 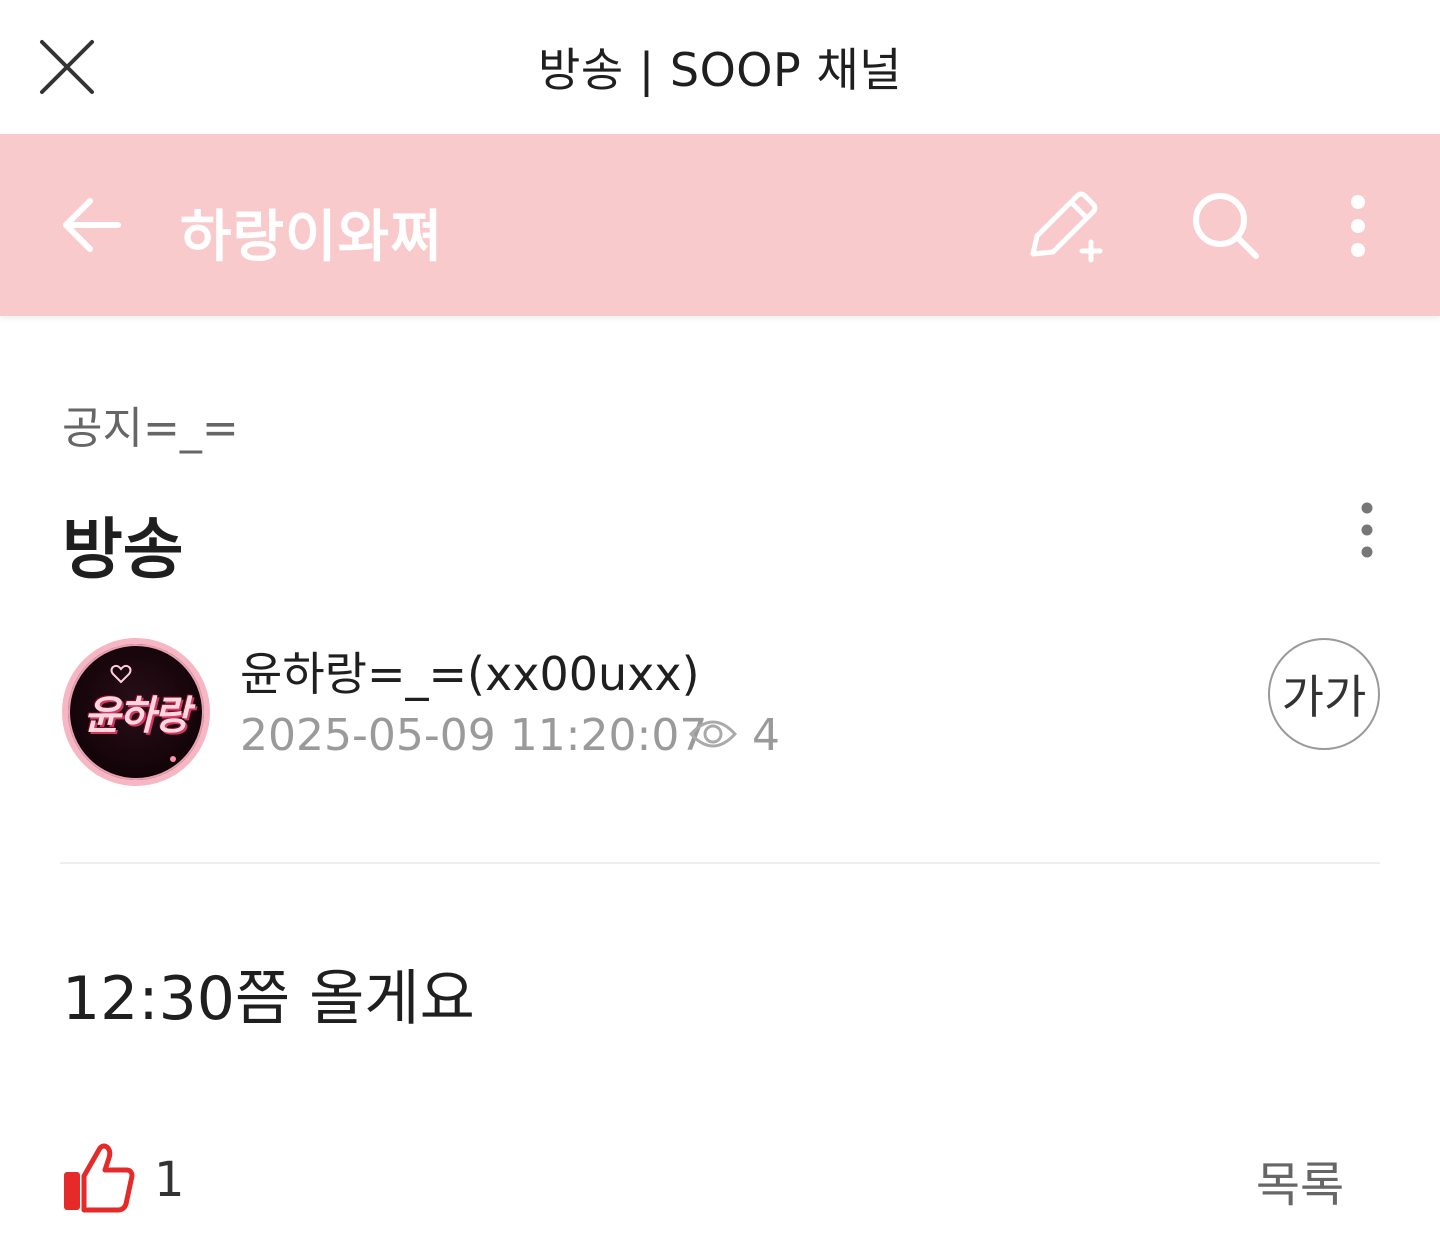 What do you see at coordinates (766, 735) in the screenshot?
I see `view-count: 4` at bounding box center [766, 735].